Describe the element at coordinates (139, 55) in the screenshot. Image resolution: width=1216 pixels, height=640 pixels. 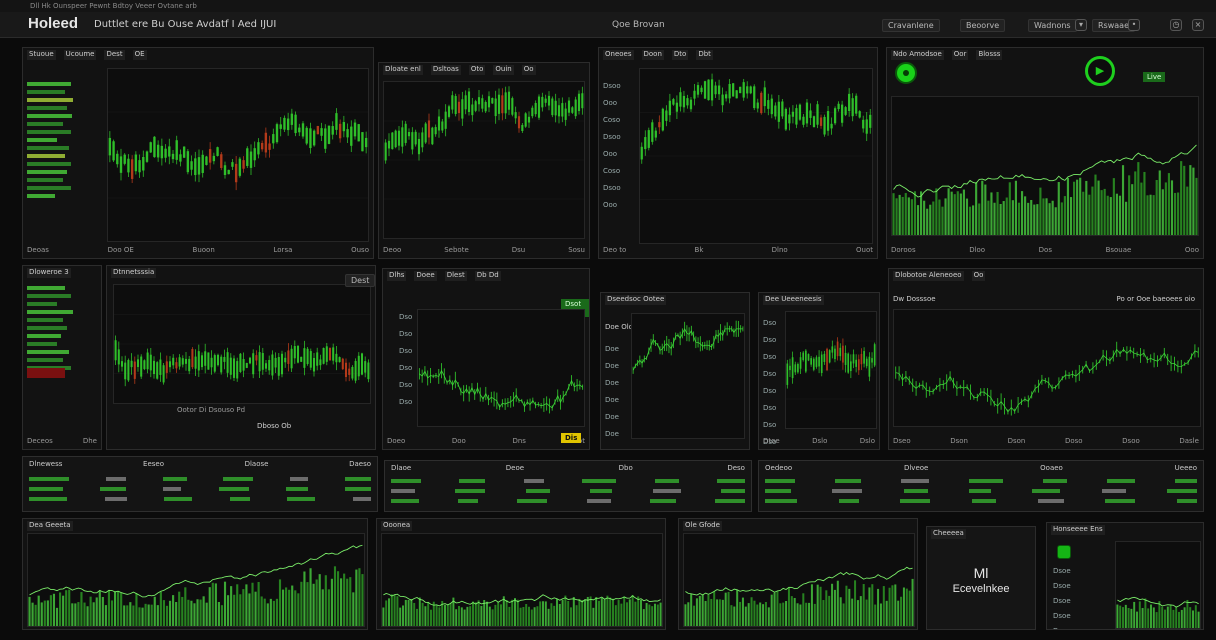
I see `tab-4: OE` at that location.